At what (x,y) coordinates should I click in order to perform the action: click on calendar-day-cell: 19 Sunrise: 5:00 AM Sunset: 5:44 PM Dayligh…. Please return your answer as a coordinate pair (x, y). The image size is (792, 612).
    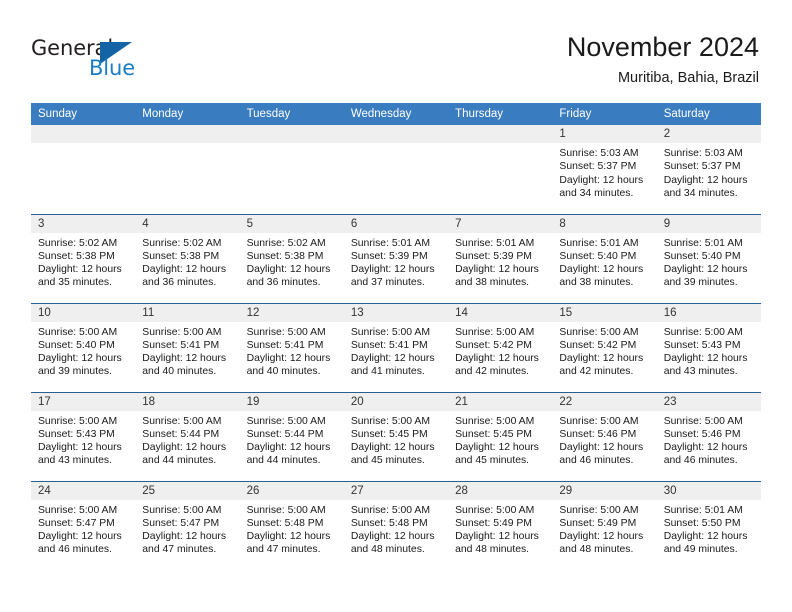
    Looking at the image, I should click on (291, 436).